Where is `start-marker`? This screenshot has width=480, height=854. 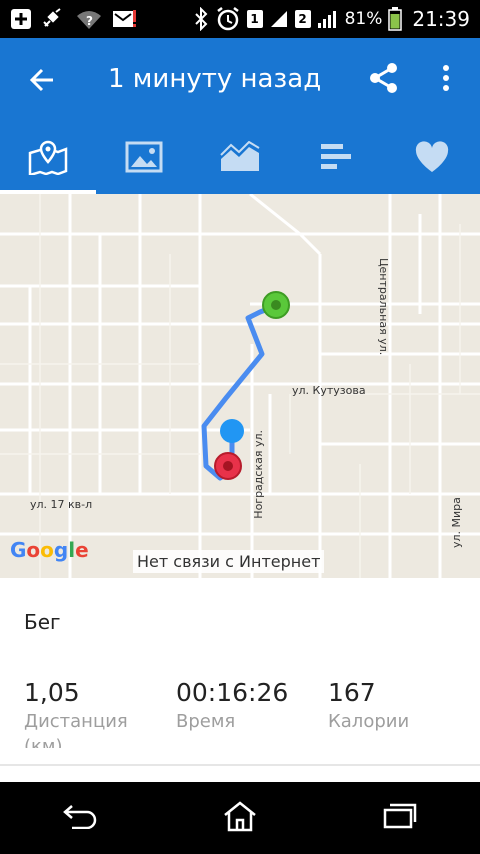
start-marker is located at coordinates (276, 305).